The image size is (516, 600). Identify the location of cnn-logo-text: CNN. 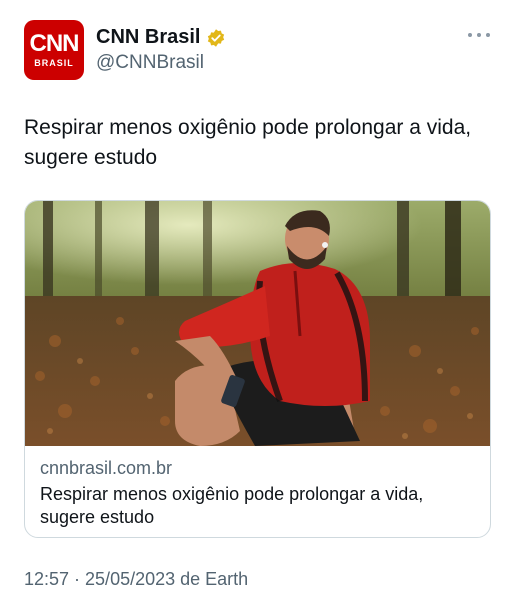
(54, 43).